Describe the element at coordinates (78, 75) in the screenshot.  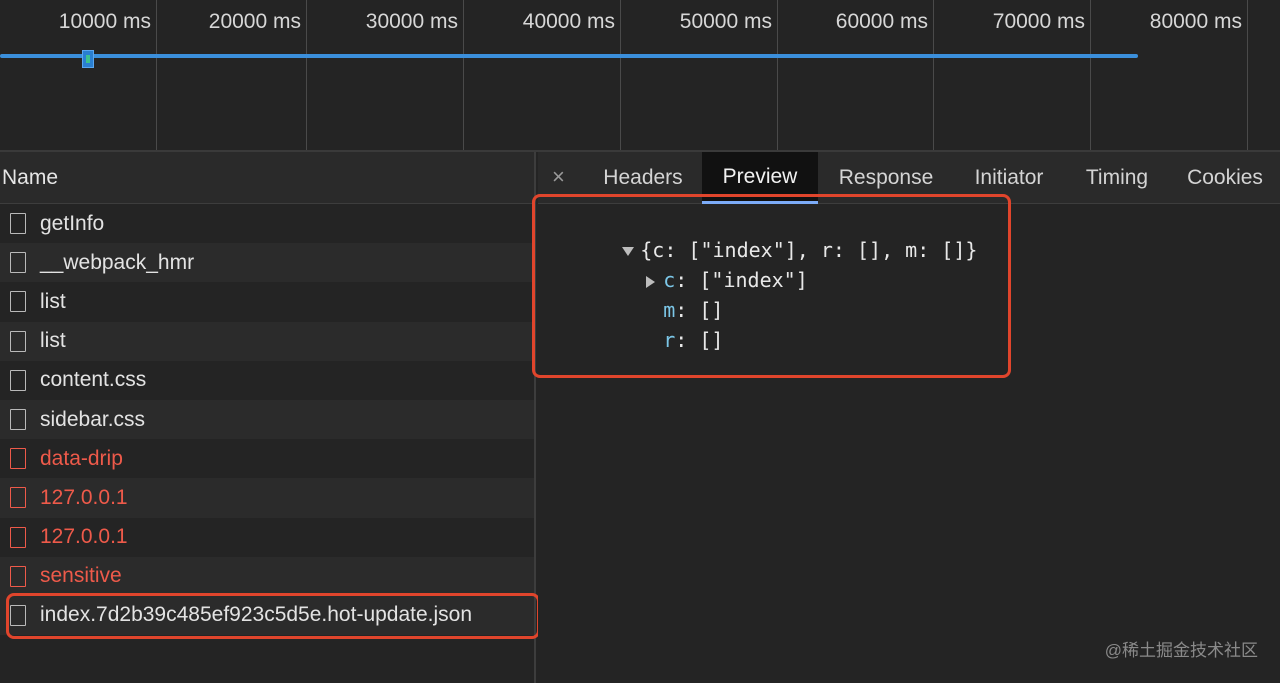
I see `timeline-tick: 10000 ms` at that location.